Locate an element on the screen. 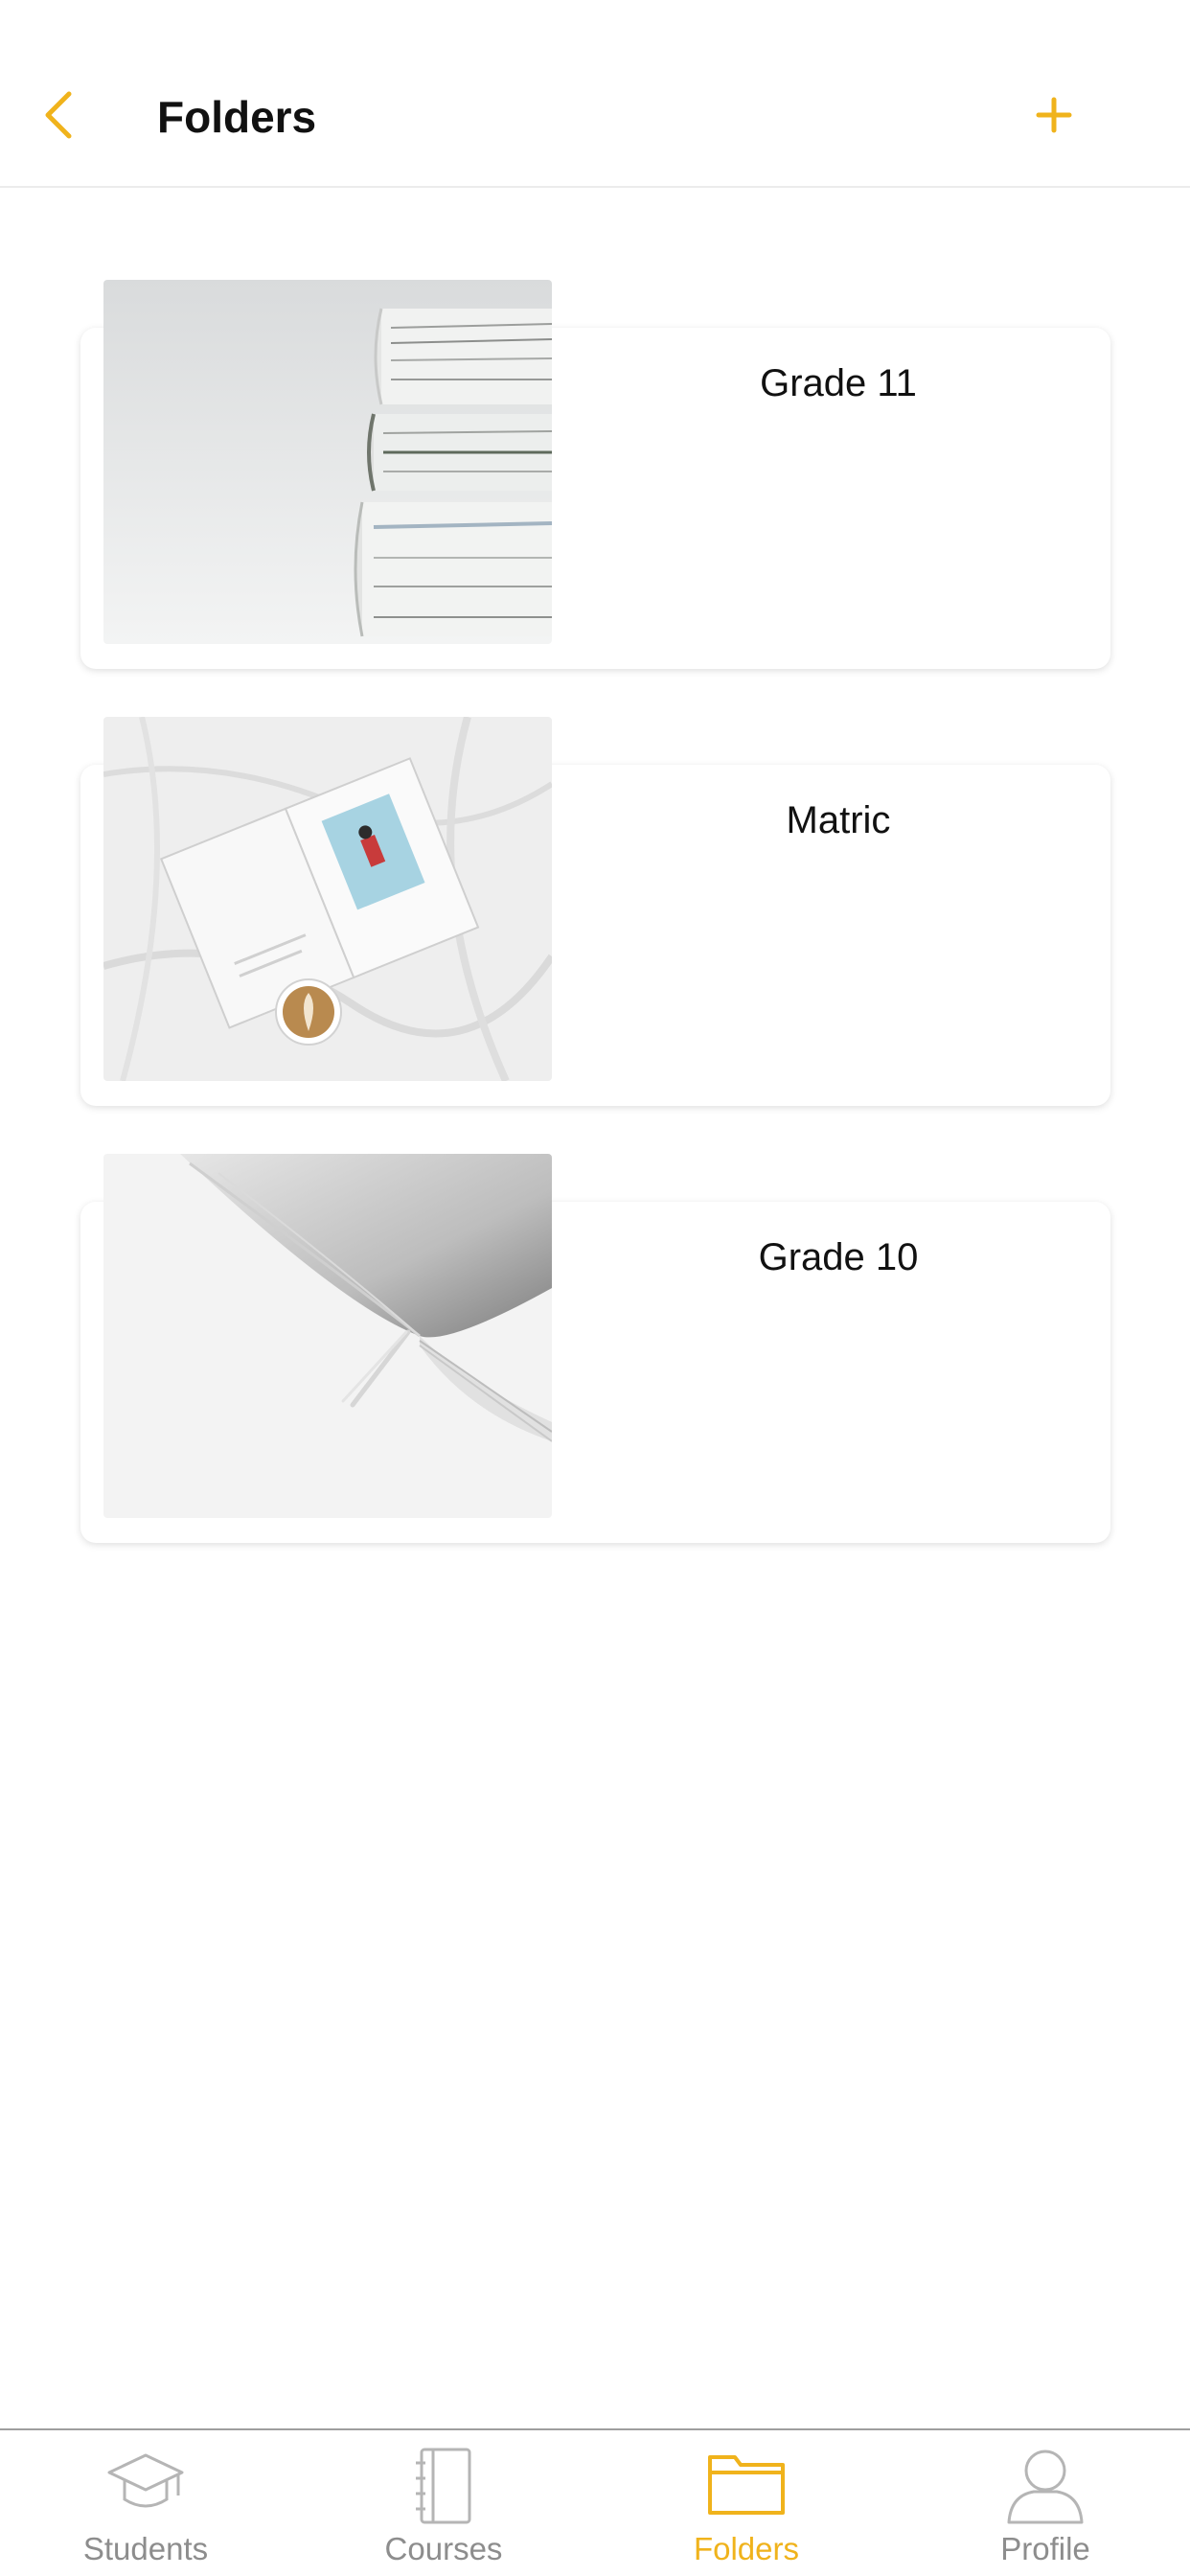 This screenshot has height=2576, width=1190. tab-folders: Folders is located at coordinates (747, 2503).